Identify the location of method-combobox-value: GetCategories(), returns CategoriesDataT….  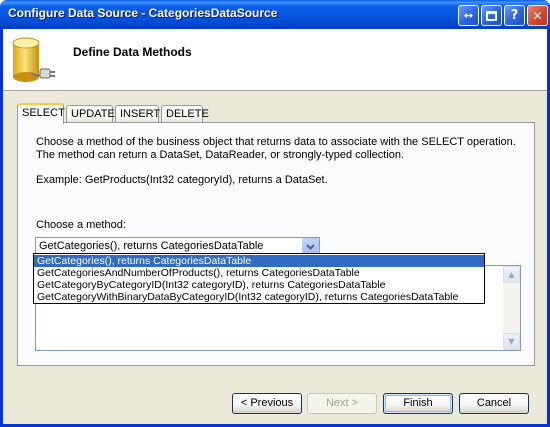
(151, 246).